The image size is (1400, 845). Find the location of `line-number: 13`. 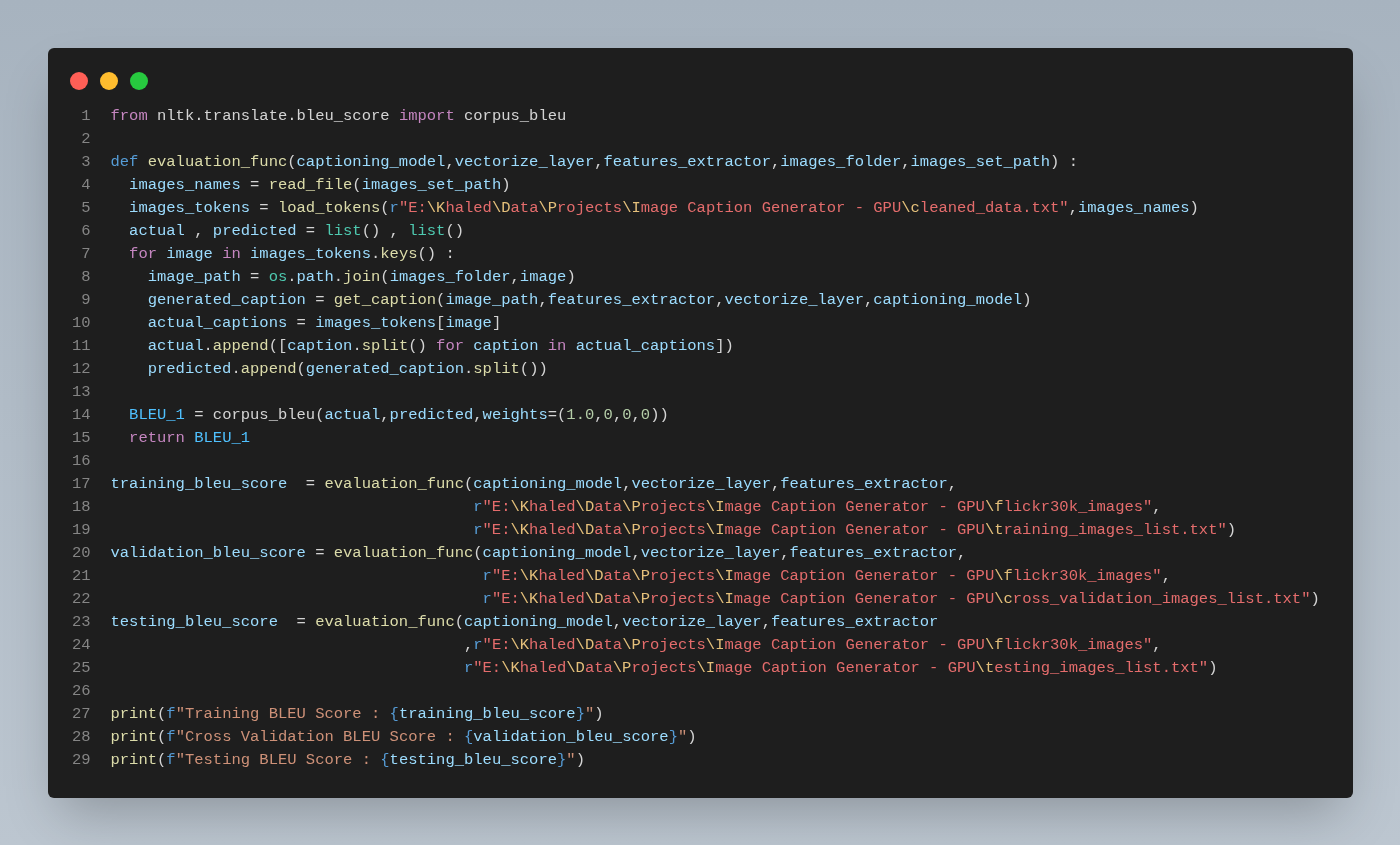

line-number: 13 is located at coordinates (80, 392).